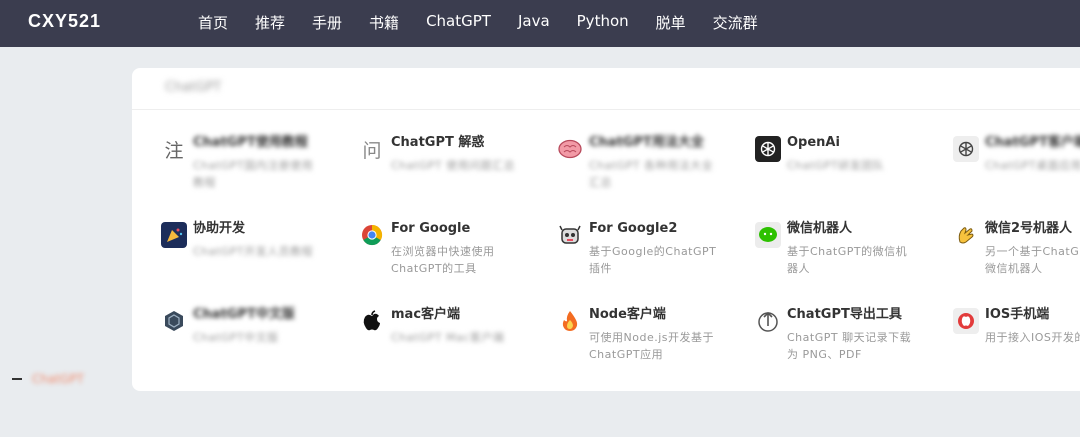 The height and width of the screenshot is (437, 1080). I want to click on item-title: ChatGPT 解惑, so click(438, 142).